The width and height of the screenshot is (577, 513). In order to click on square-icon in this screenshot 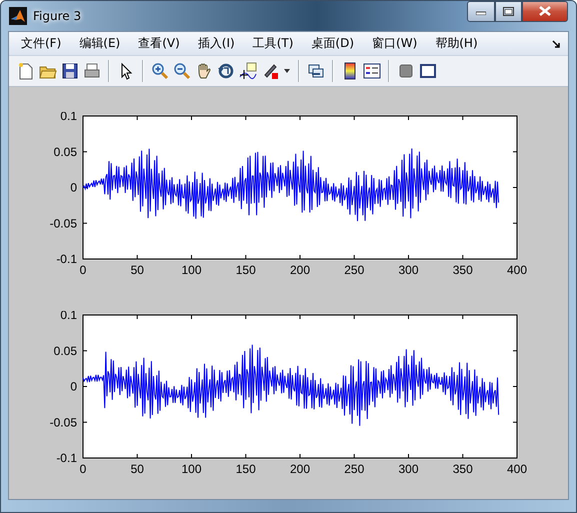, I will do `click(406, 71)`.